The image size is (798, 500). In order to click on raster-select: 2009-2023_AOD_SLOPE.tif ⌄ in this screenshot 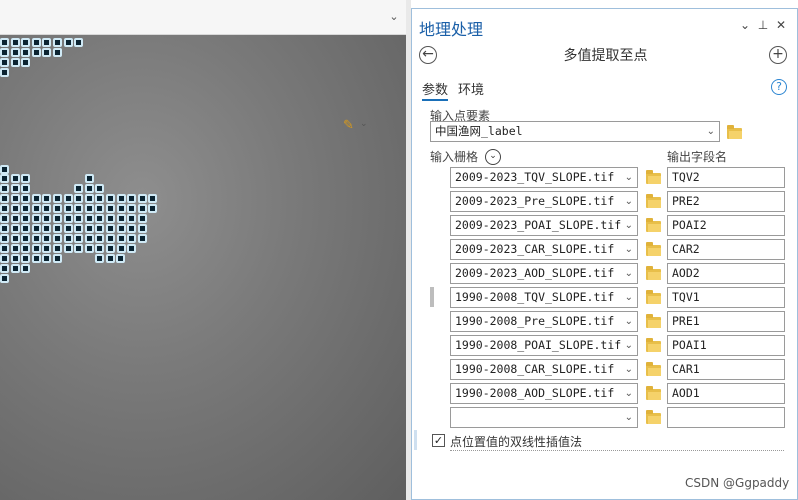, I will do `click(544, 273)`.